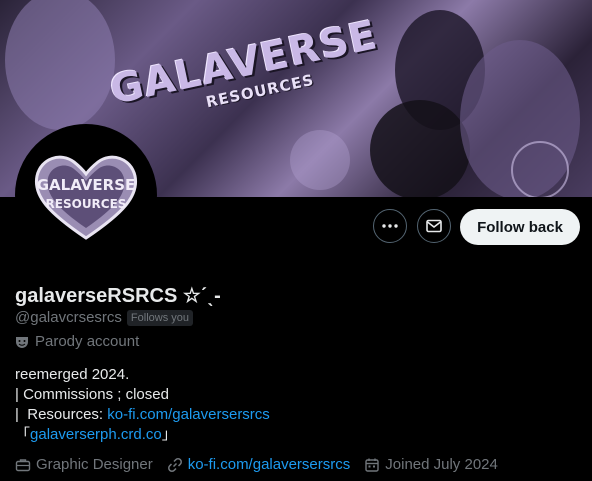  What do you see at coordinates (96, 434) in the screenshot?
I see `bio-carrd-link: galaverserph.crd.co` at bounding box center [96, 434].